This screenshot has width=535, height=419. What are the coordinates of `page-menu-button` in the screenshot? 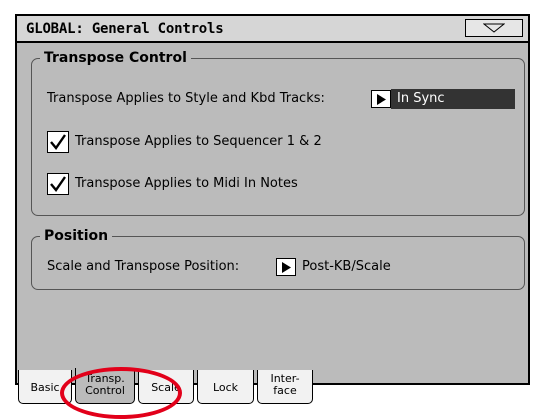 It's located at (494, 28).